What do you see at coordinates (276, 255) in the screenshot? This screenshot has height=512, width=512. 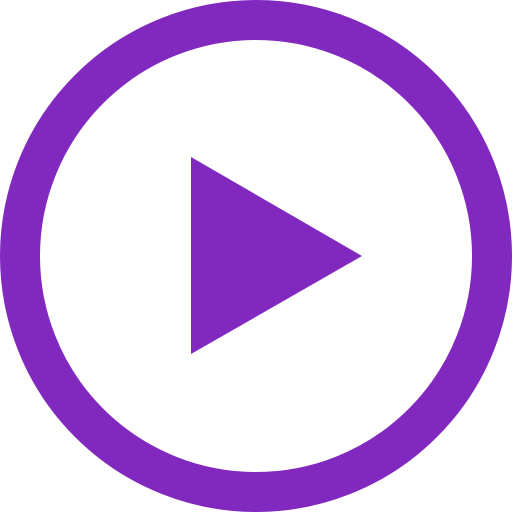 I see `play-triangle-icon` at bounding box center [276, 255].